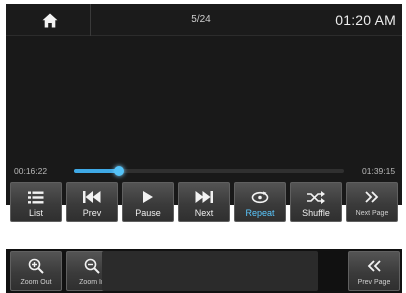  I want to click on list-icon, so click(36, 197).